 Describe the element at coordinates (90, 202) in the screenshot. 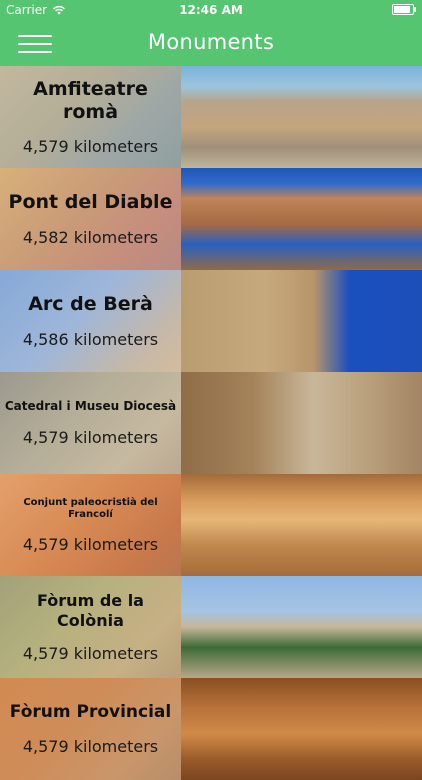

I see `monument-name: Pont del Diable` at that location.